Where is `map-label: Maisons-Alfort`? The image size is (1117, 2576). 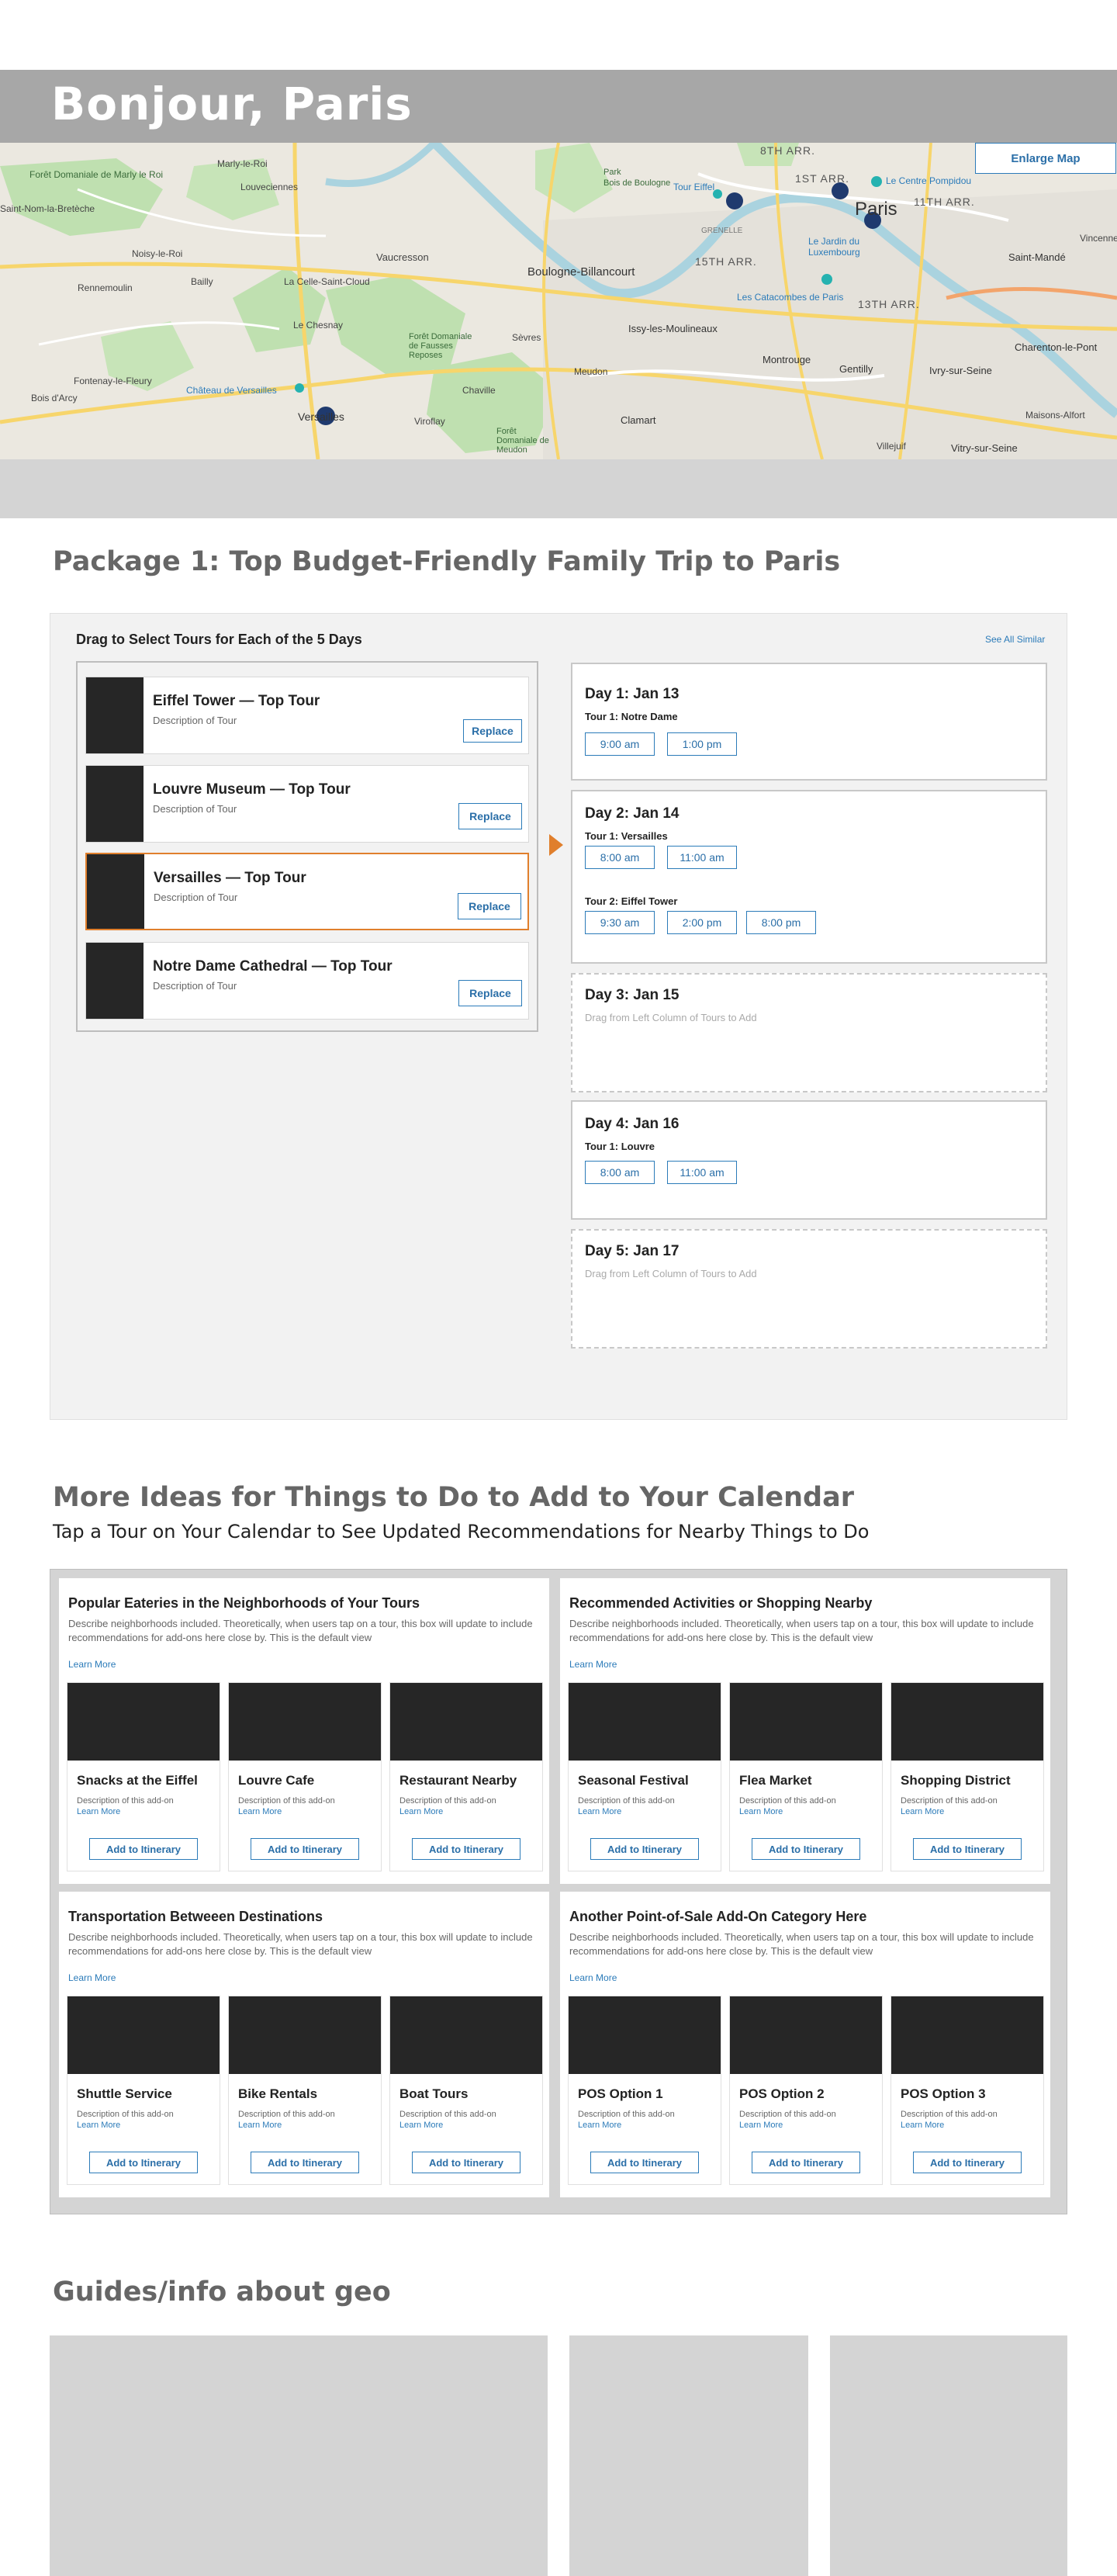 map-label: Maisons-Alfort is located at coordinates (1055, 415).